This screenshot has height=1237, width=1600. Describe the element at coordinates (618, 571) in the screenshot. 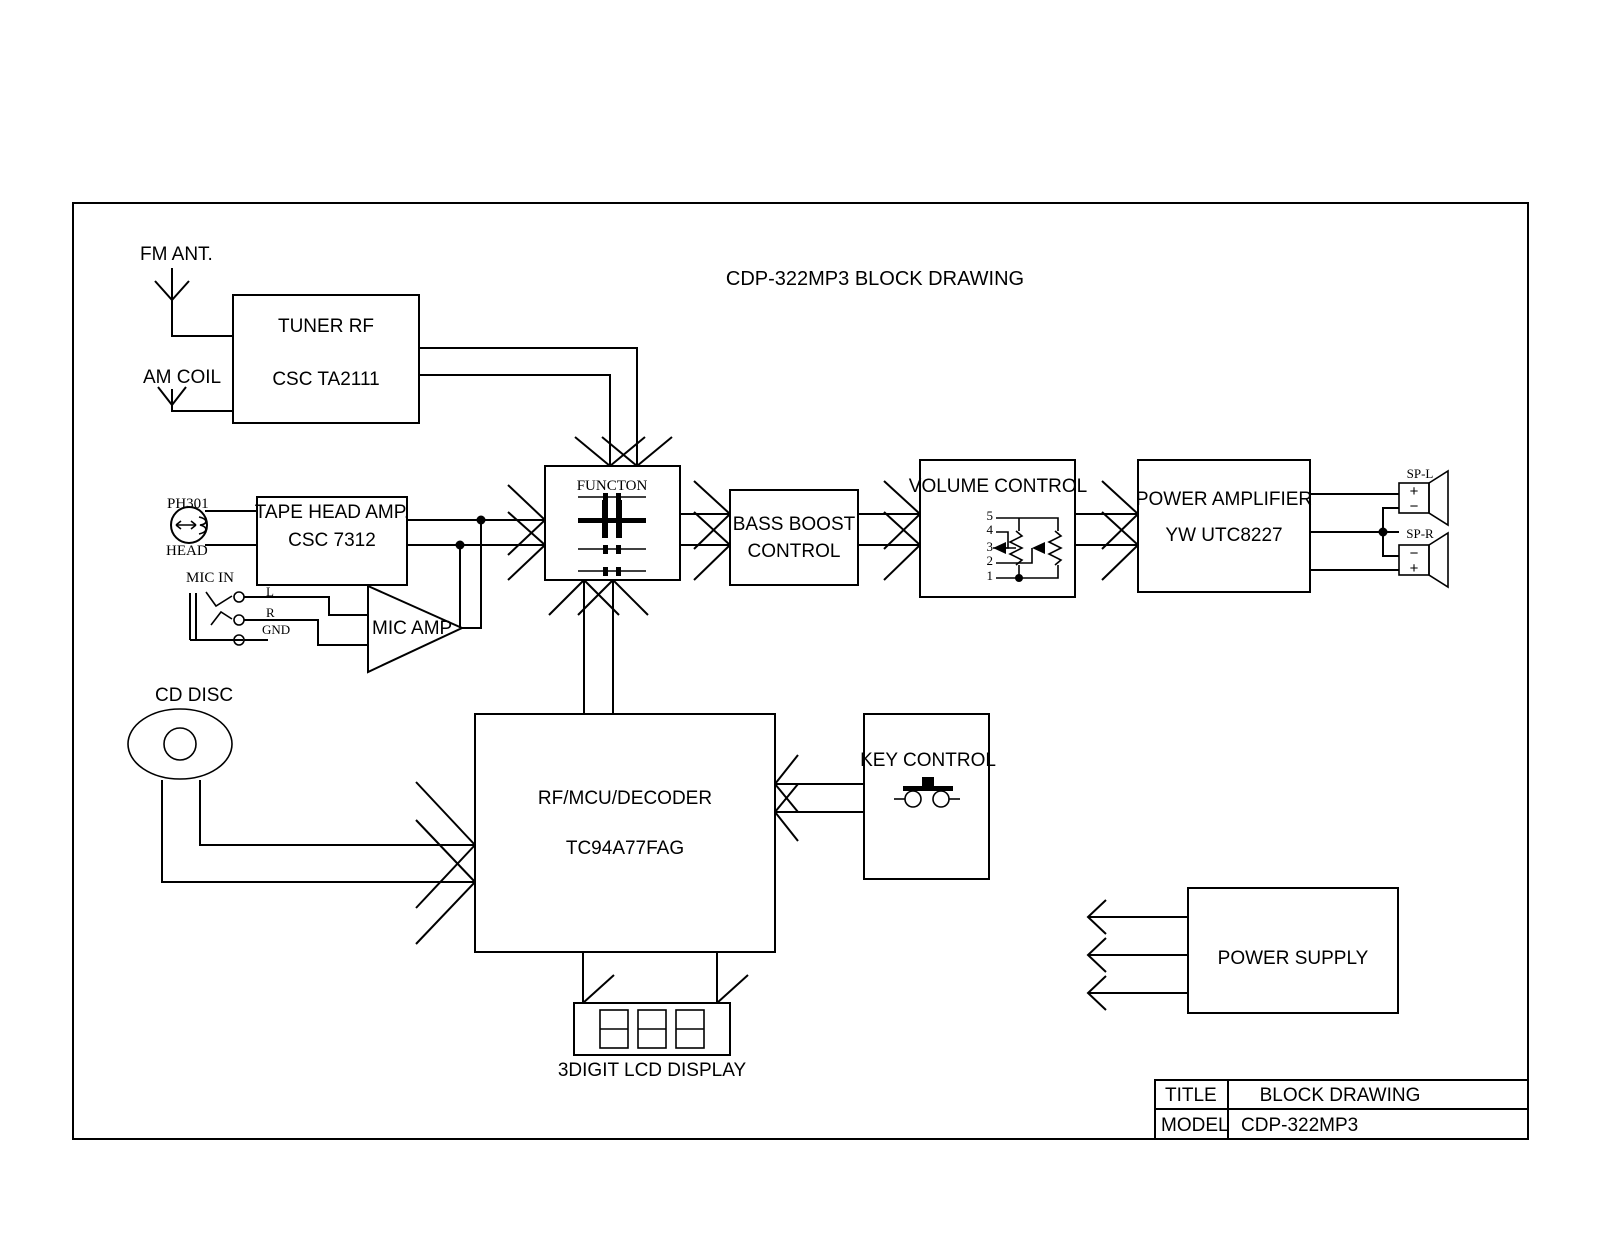

I see `fn-contact-4b` at that location.